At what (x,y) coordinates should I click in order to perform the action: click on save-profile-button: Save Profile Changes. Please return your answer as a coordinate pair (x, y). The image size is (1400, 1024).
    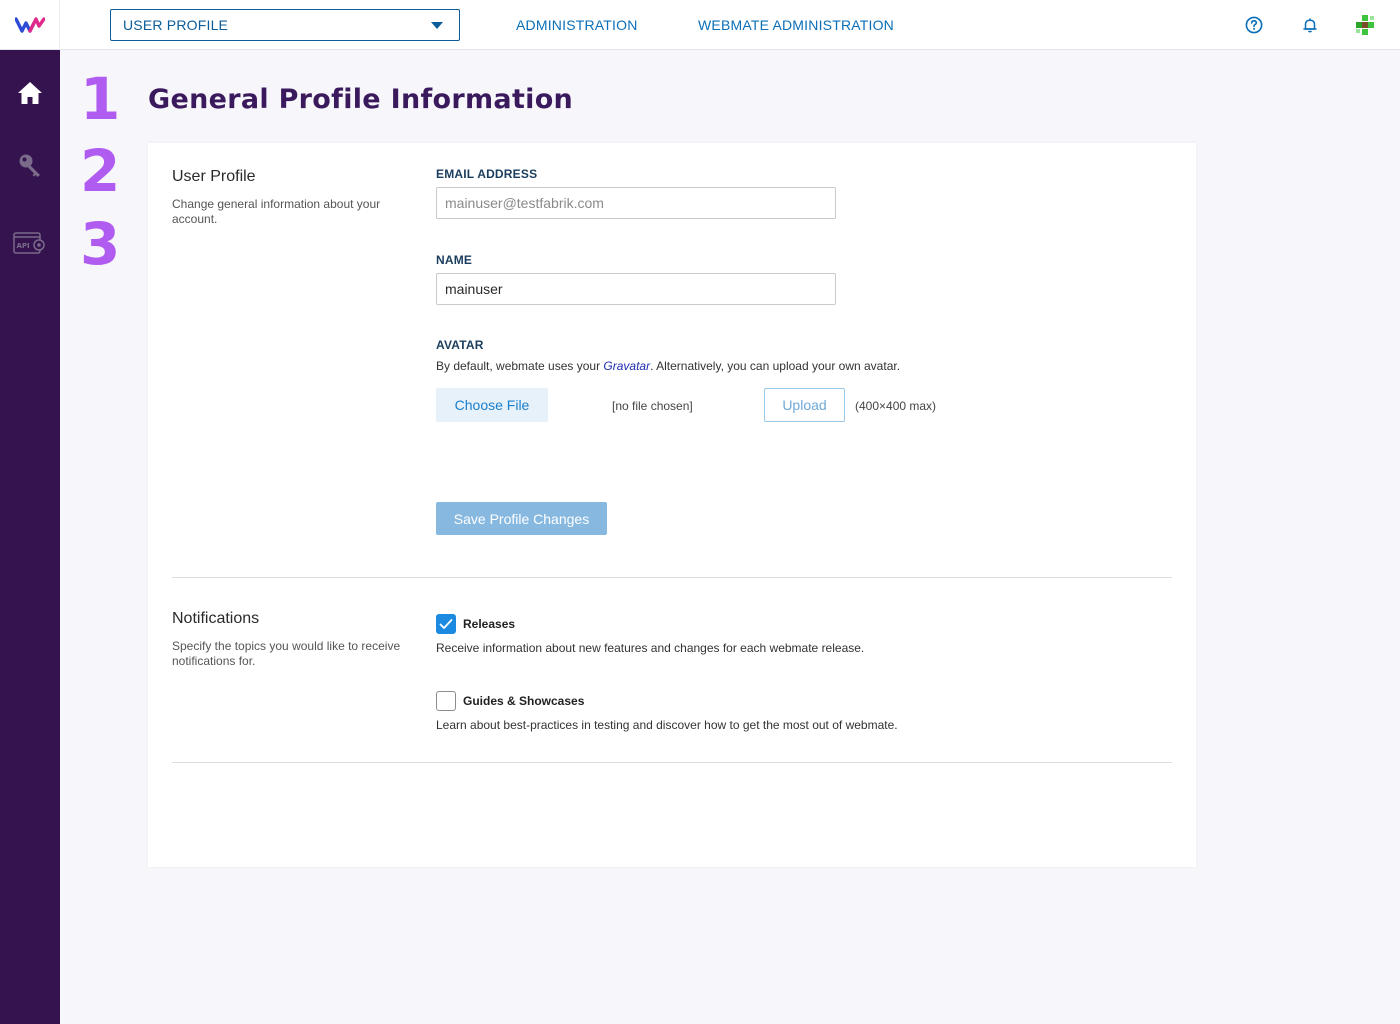
    Looking at the image, I should click on (521, 518).